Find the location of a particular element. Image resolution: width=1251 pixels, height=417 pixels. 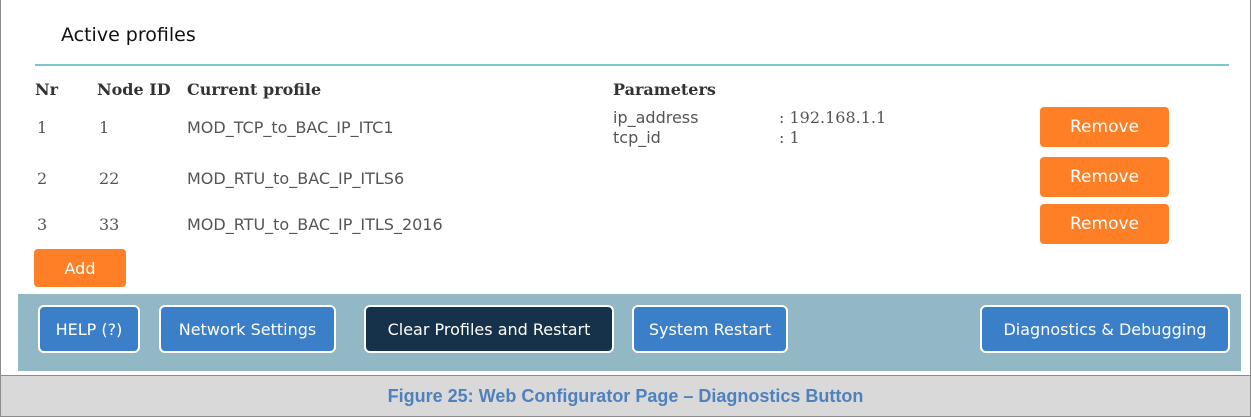

param-value: : 192.168.1.1 is located at coordinates (833, 117).